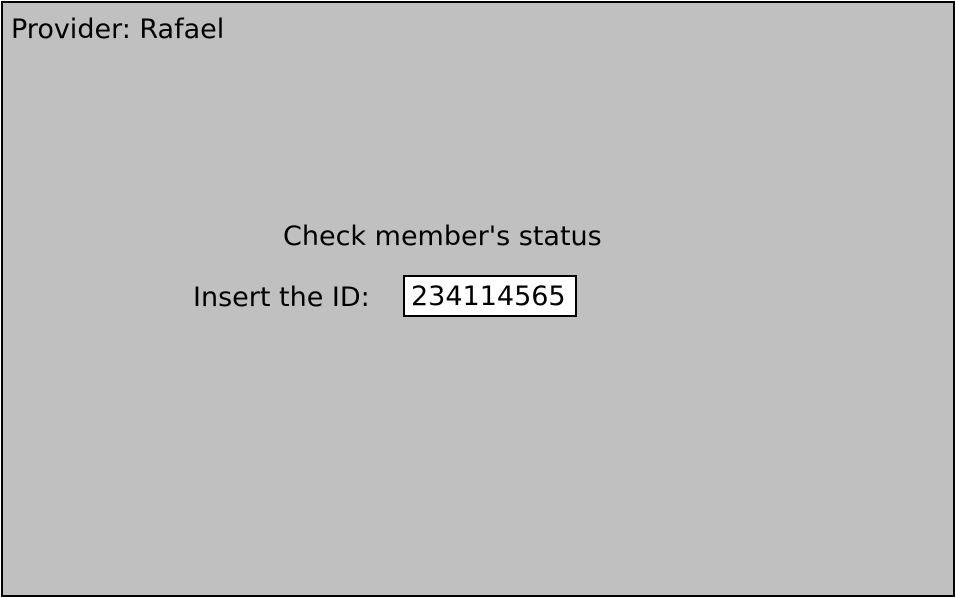 The width and height of the screenshot is (955, 597). Describe the element at coordinates (281, 297) in the screenshot. I see `member-id-label: Insert the ID:` at that location.